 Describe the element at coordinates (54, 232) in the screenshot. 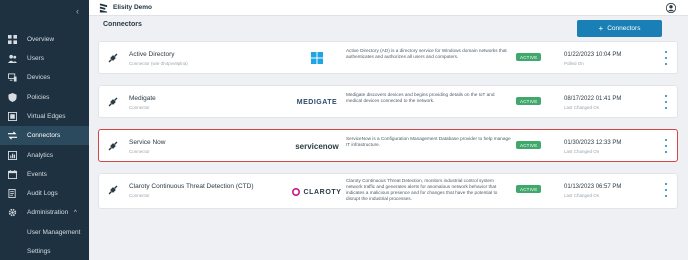

I see `sidebar-item-label: User Management` at that location.